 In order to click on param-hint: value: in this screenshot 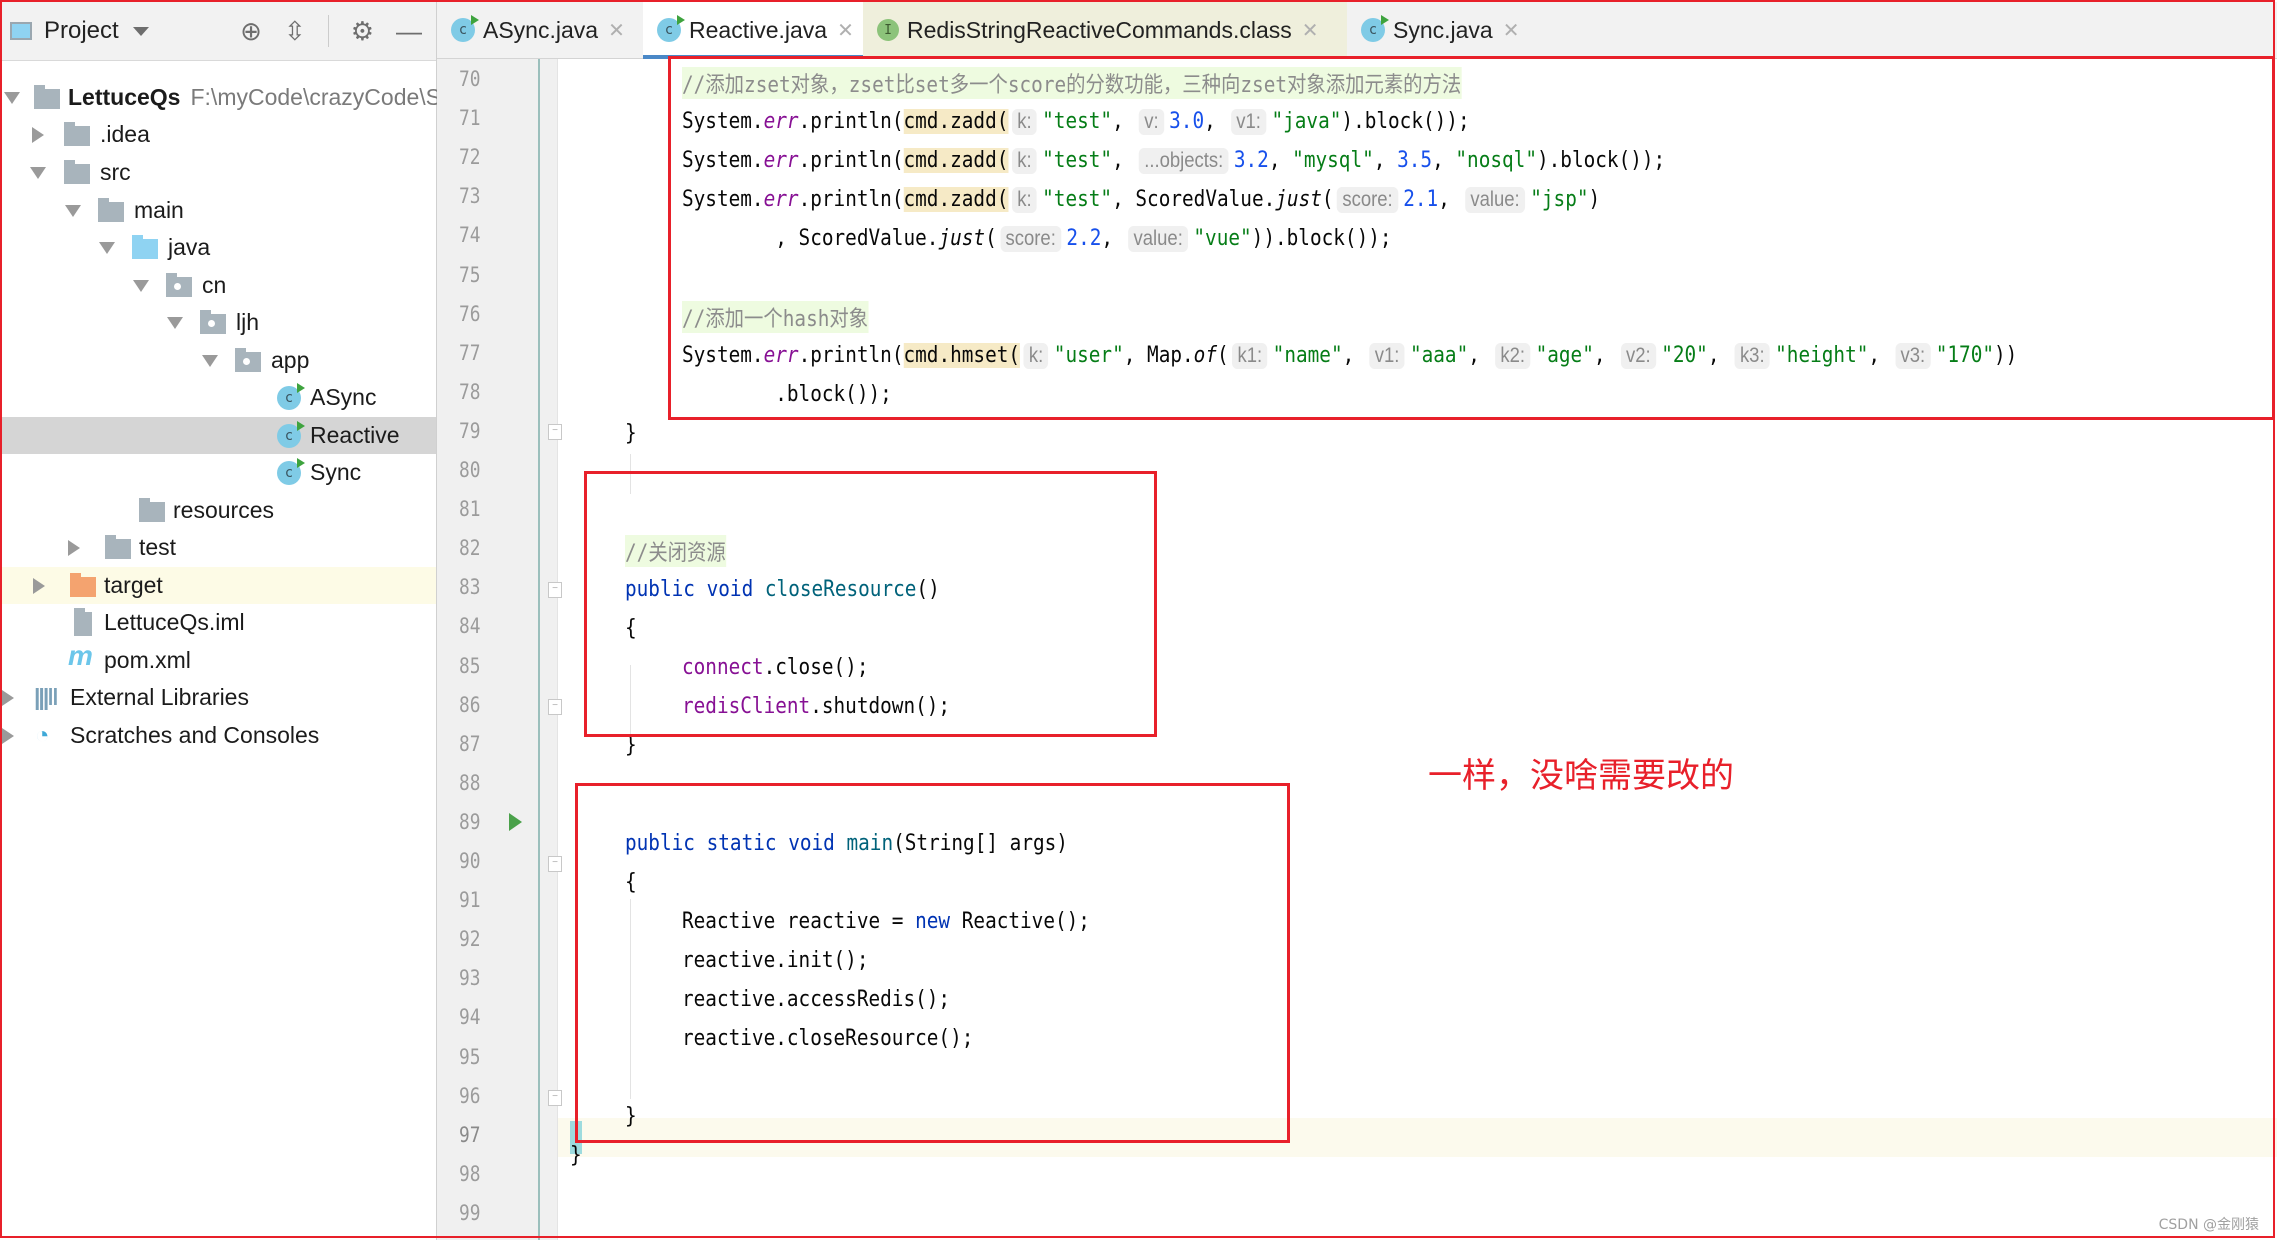, I will do `click(1158, 238)`.